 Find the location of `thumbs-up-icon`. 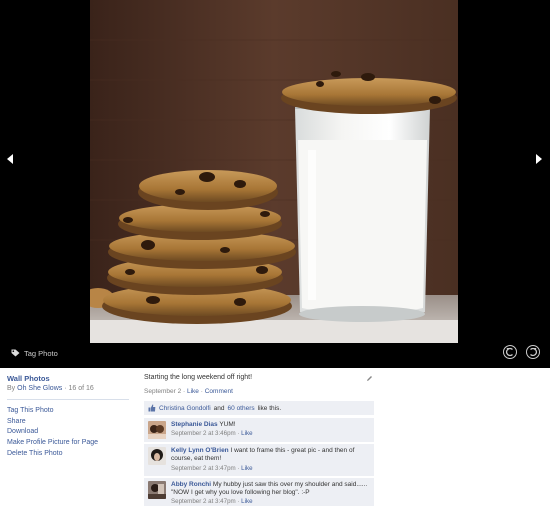

thumbs-up-icon is located at coordinates (152, 408).